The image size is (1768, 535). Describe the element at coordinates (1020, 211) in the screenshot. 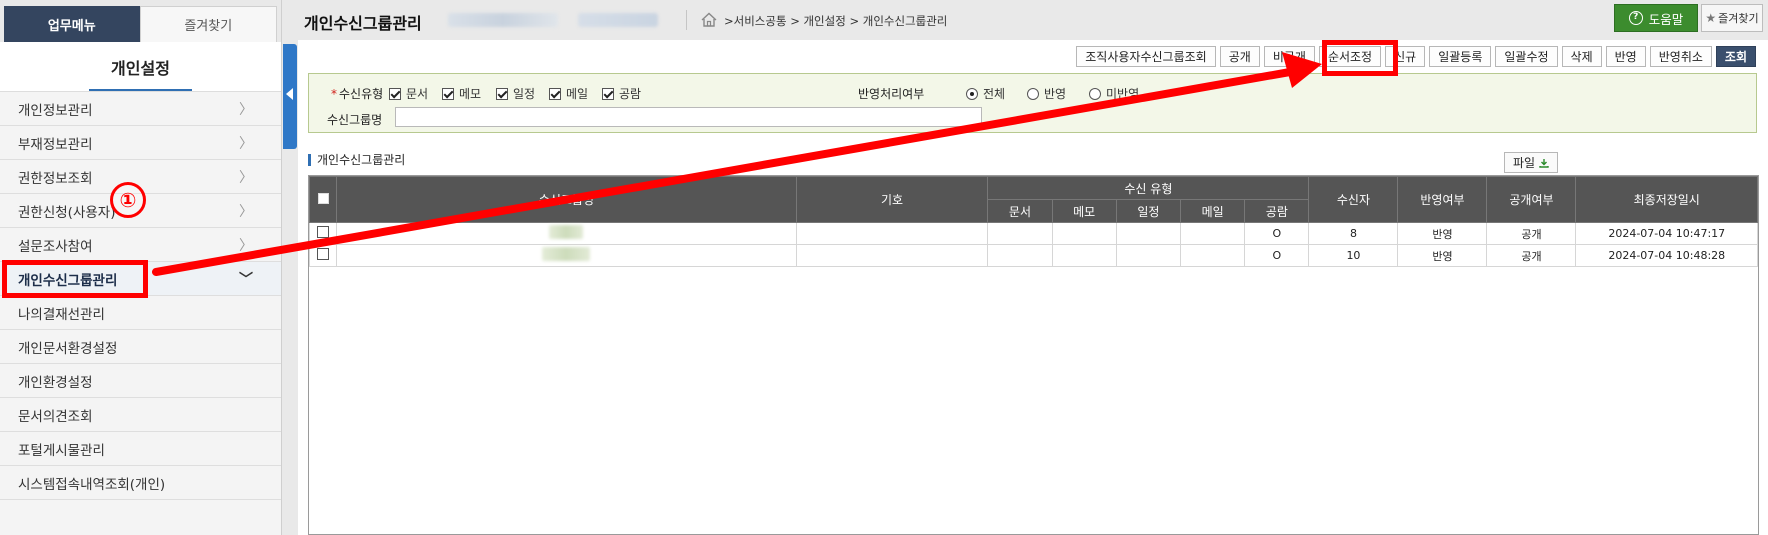

I see `column-header-document: 문서` at that location.